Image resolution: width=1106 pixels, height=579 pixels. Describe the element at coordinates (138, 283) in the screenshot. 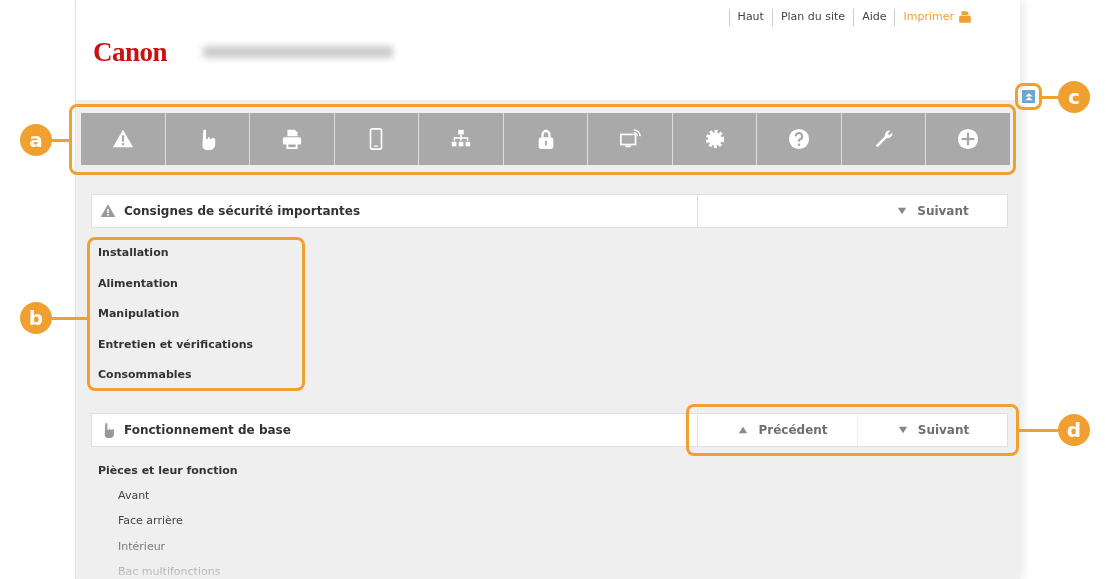

I see `topic-link: Alimentation` at that location.